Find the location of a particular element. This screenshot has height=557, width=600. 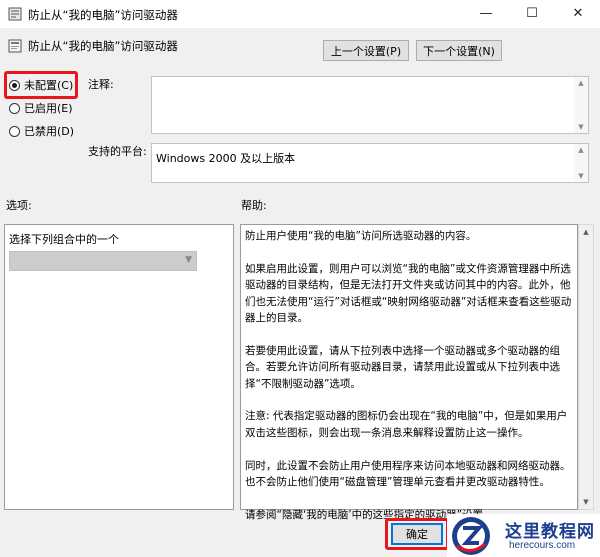

options-label: 选项: is located at coordinates (19, 205).